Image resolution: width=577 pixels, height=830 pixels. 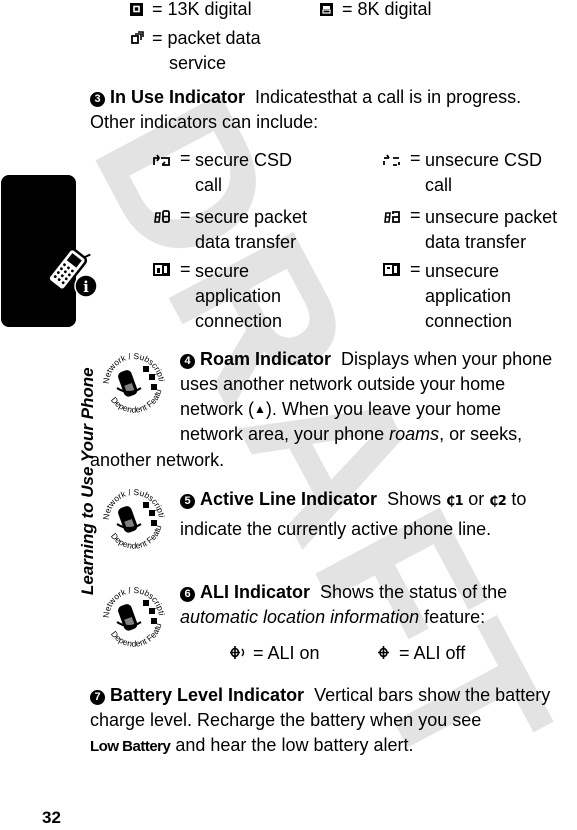 I want to click on roam-line1: Displays when your phone, so click(x=447, y=359).